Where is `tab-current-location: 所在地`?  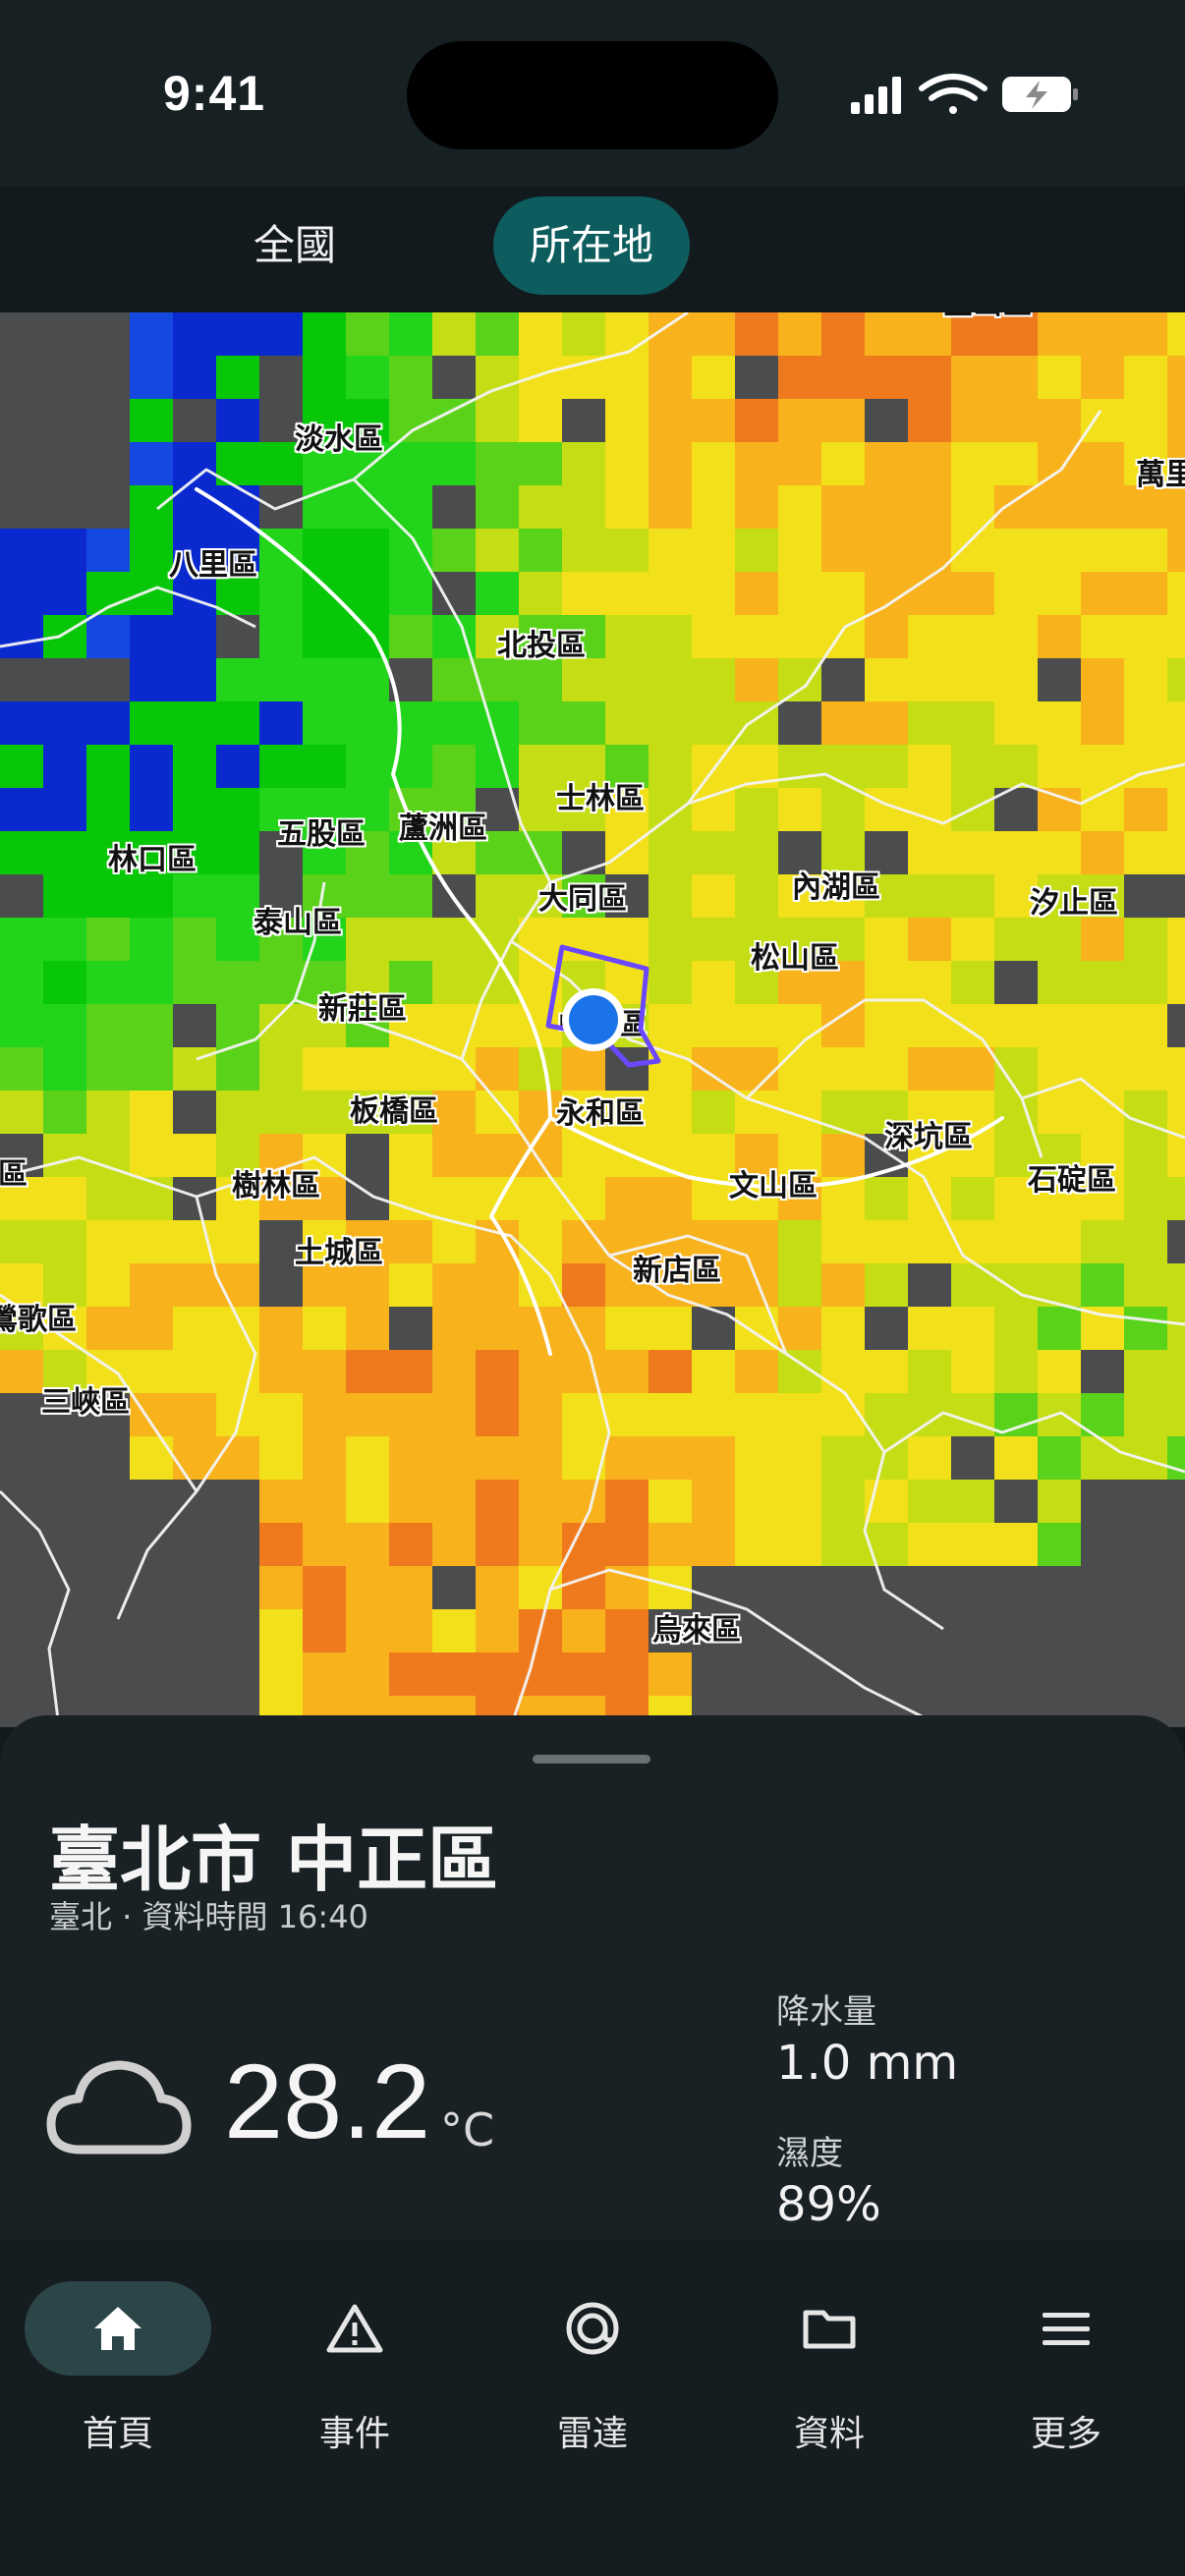 tab-current-location: 所在地 is located at coordinates (592, 245).